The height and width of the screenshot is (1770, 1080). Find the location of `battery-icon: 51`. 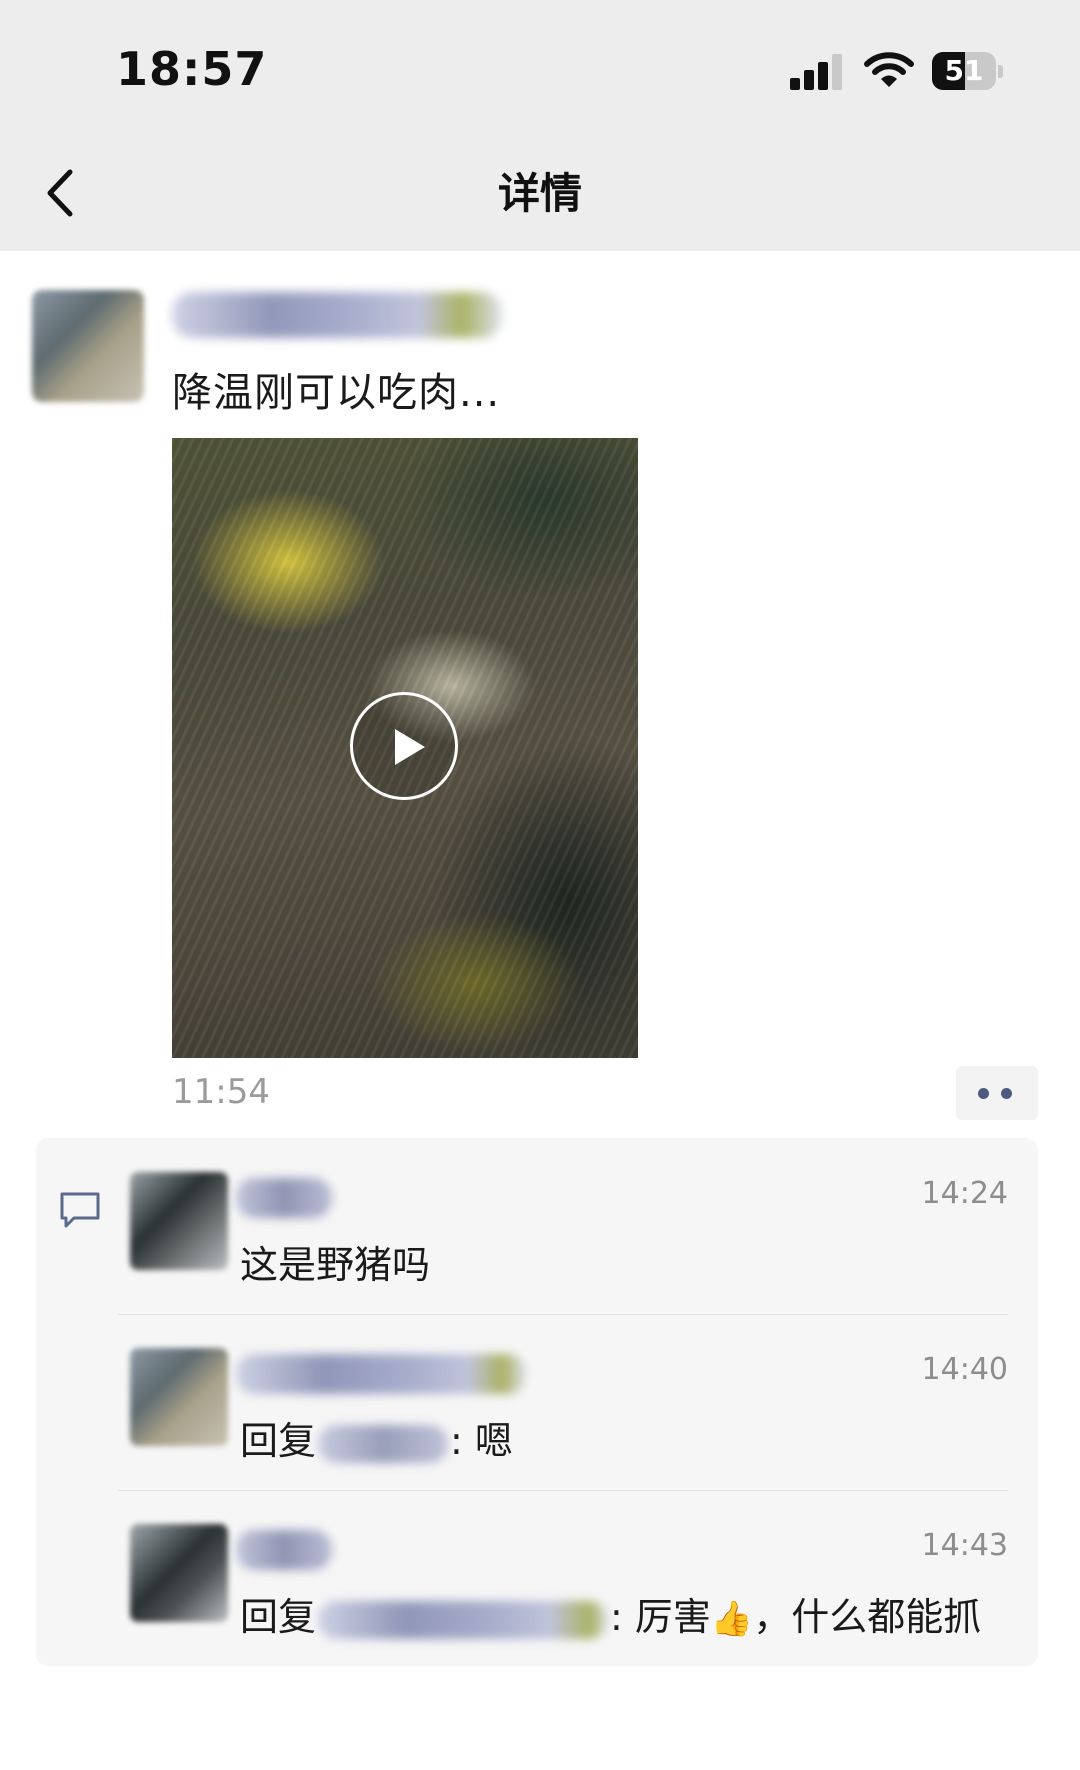

battery-icon: 51 is located at coordinates (968, 72).